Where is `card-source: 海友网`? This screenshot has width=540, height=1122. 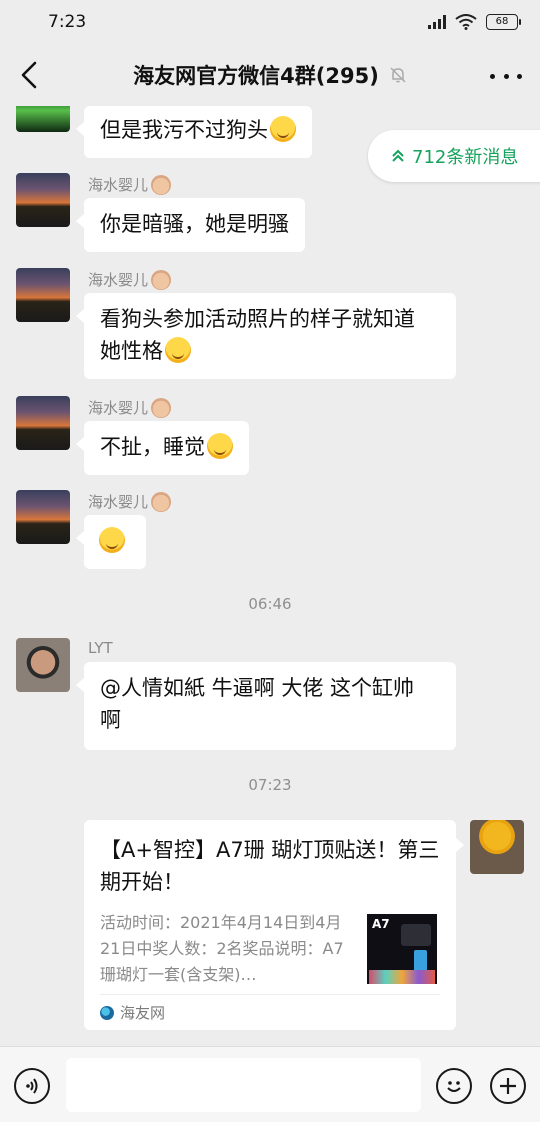
card-source: 海友网 is located at coordinates (270, 1012).